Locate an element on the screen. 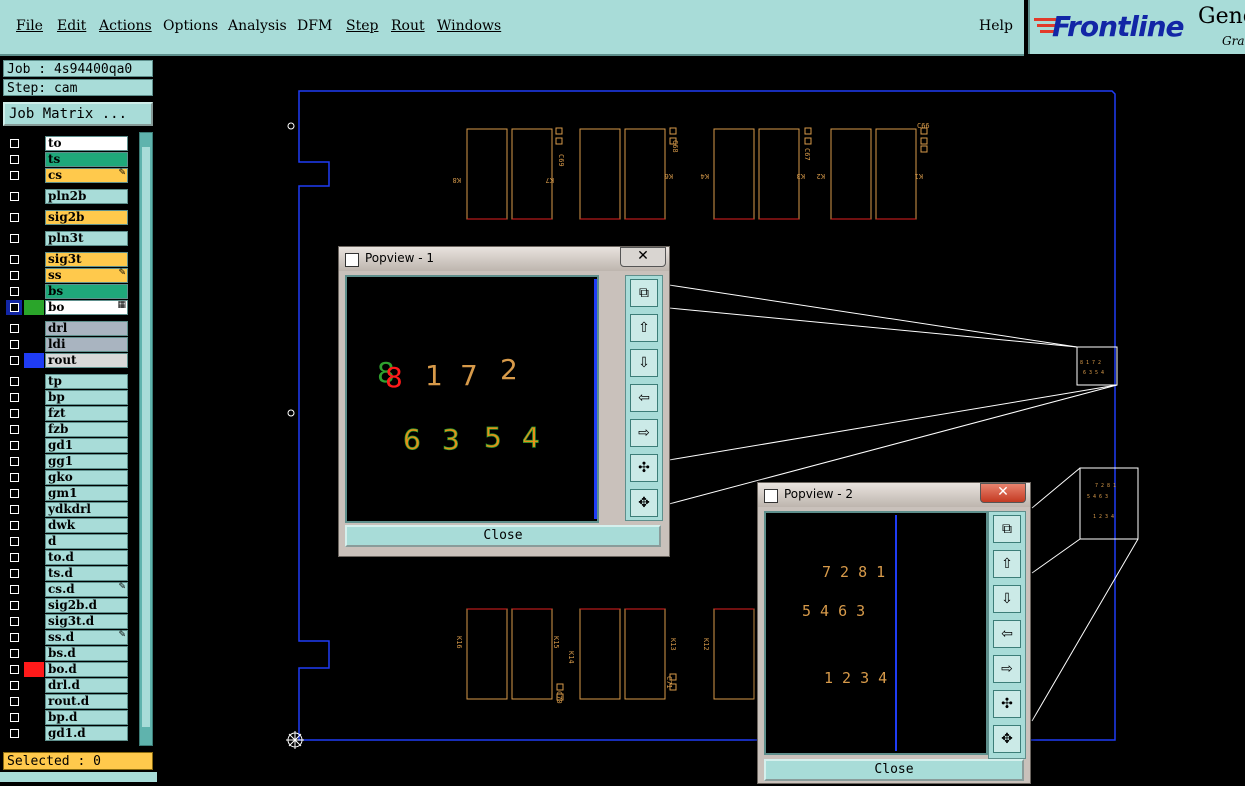 This screenshot has height=786, width=1245. layer-name: gko is located at coordinates (86, 477).